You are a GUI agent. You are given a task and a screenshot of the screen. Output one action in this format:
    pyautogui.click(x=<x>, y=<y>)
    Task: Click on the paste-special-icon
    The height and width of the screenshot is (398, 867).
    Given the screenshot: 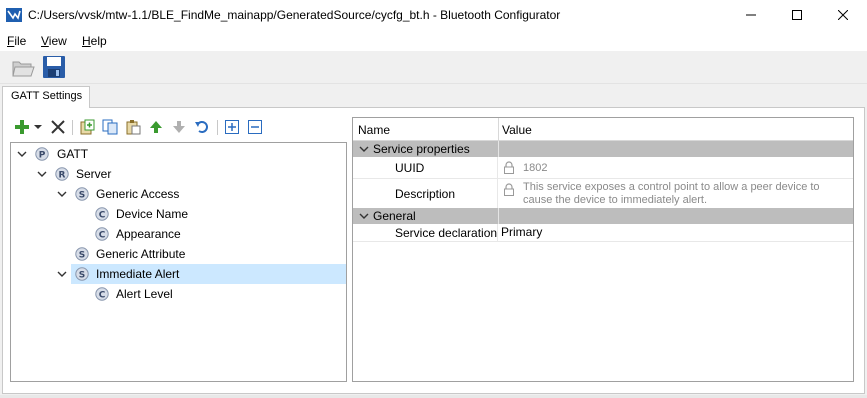 What is the action you would take?
    pyautogui.click(x=87, y=127)
    